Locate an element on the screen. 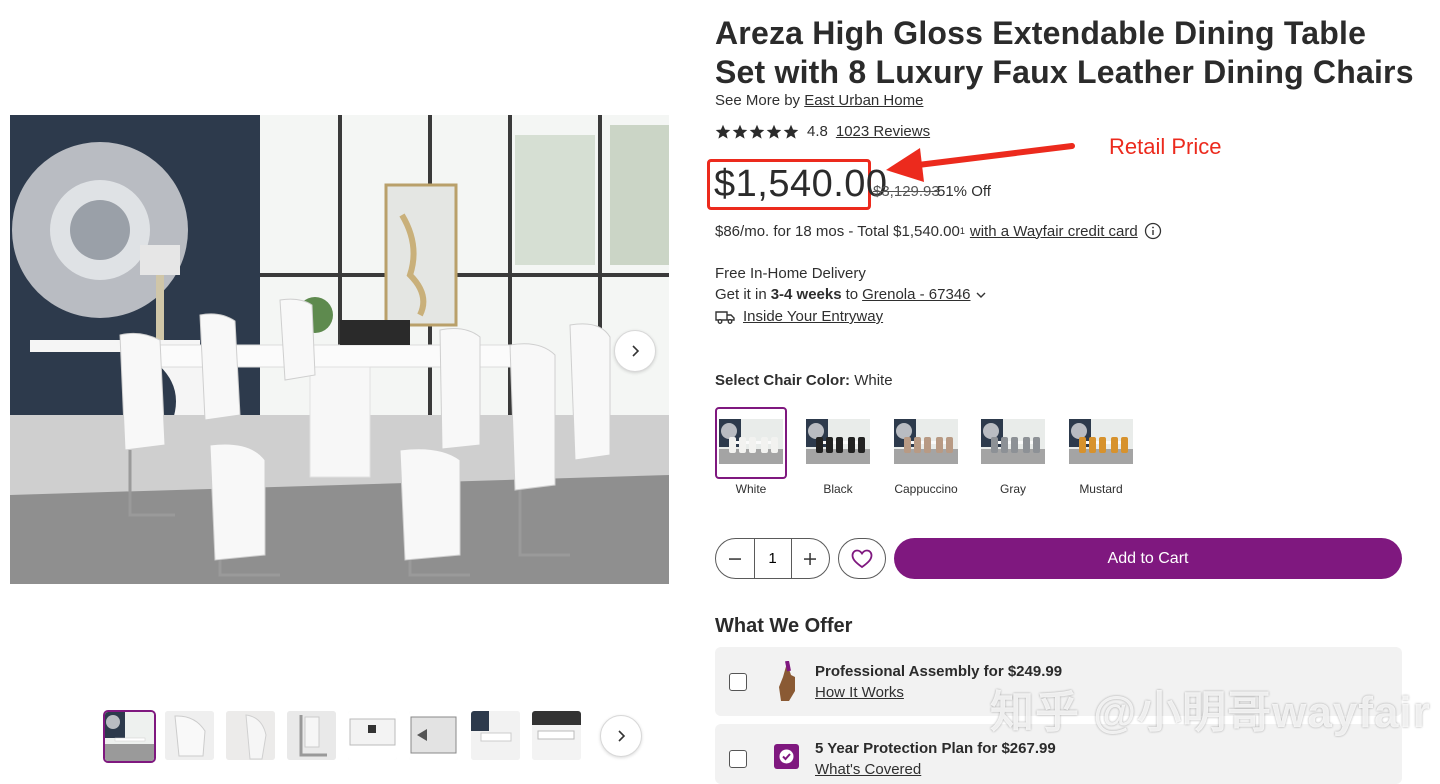  watermark: 知乎 @小明哥wayfair is located at coordinates (1210, 712).